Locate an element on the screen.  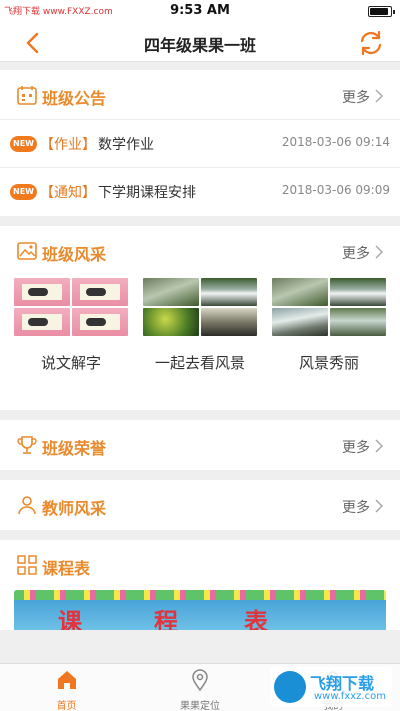
honors-header: 班级荣誉 更多 is located at coordinates (200, 445).